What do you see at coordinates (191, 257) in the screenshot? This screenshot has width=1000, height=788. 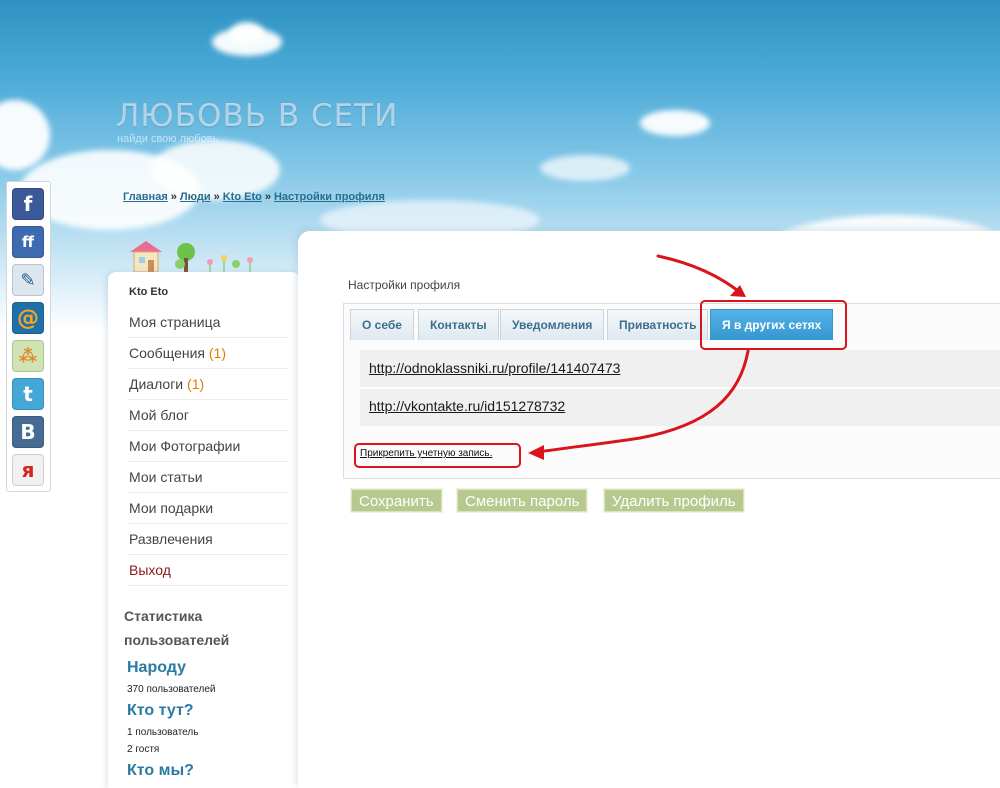 I see `house-decoration-icon` at bounding box center [191, 257].